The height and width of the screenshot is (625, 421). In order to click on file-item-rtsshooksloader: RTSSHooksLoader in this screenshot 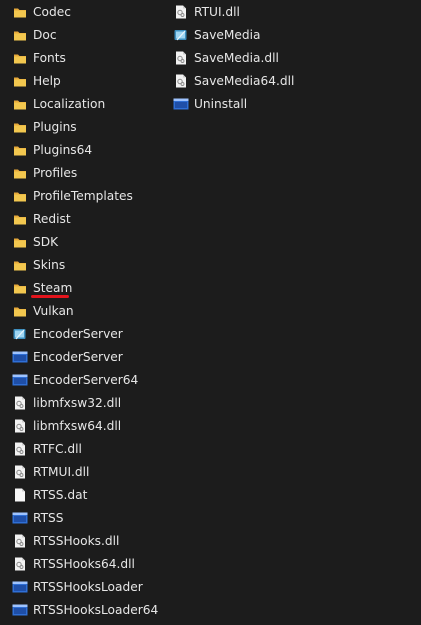, I will do `click(91, 586)`.